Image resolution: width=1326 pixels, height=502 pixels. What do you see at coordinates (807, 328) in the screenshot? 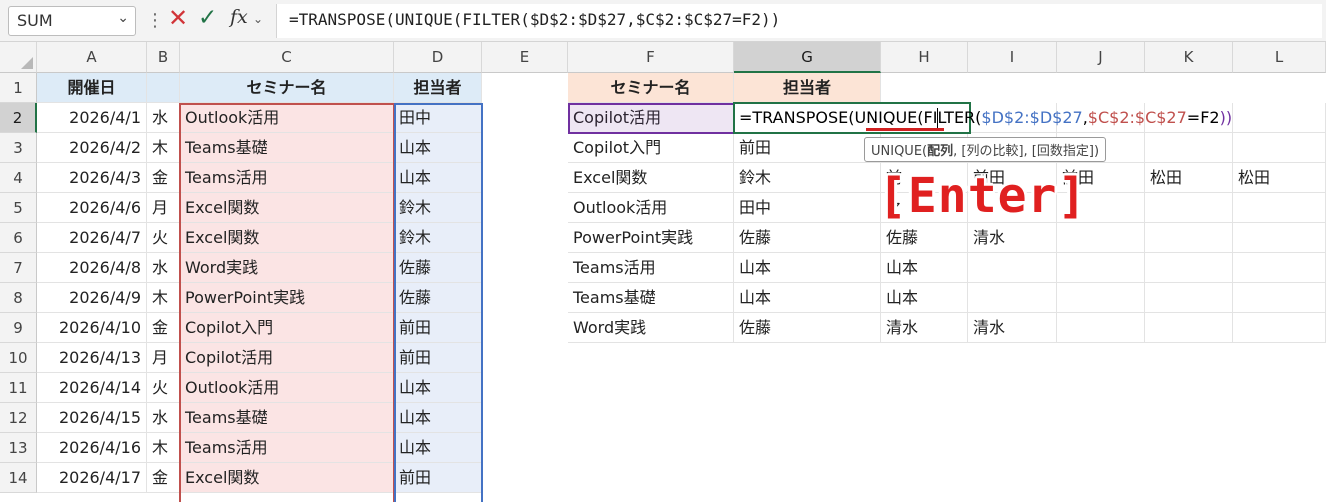
I see `person-right-cell: 佐藤` at bounding box center [807, 328].